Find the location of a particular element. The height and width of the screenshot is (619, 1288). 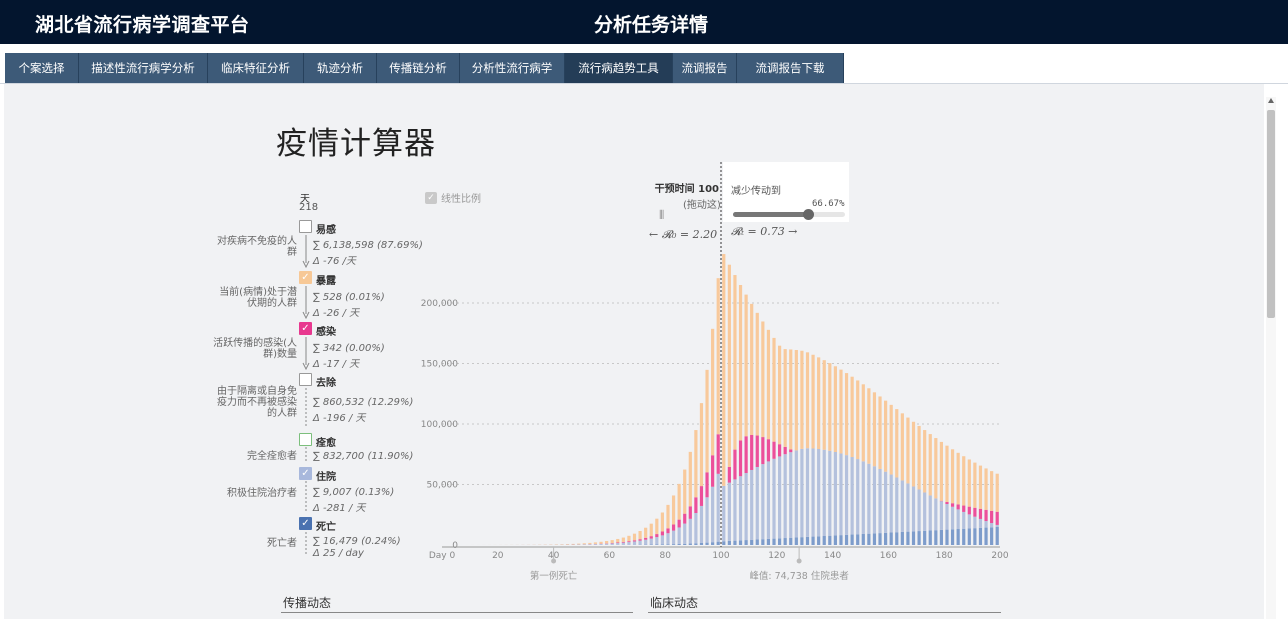

tab-clinical-features: 临床特征分析 is located at coordinates (256, 68).